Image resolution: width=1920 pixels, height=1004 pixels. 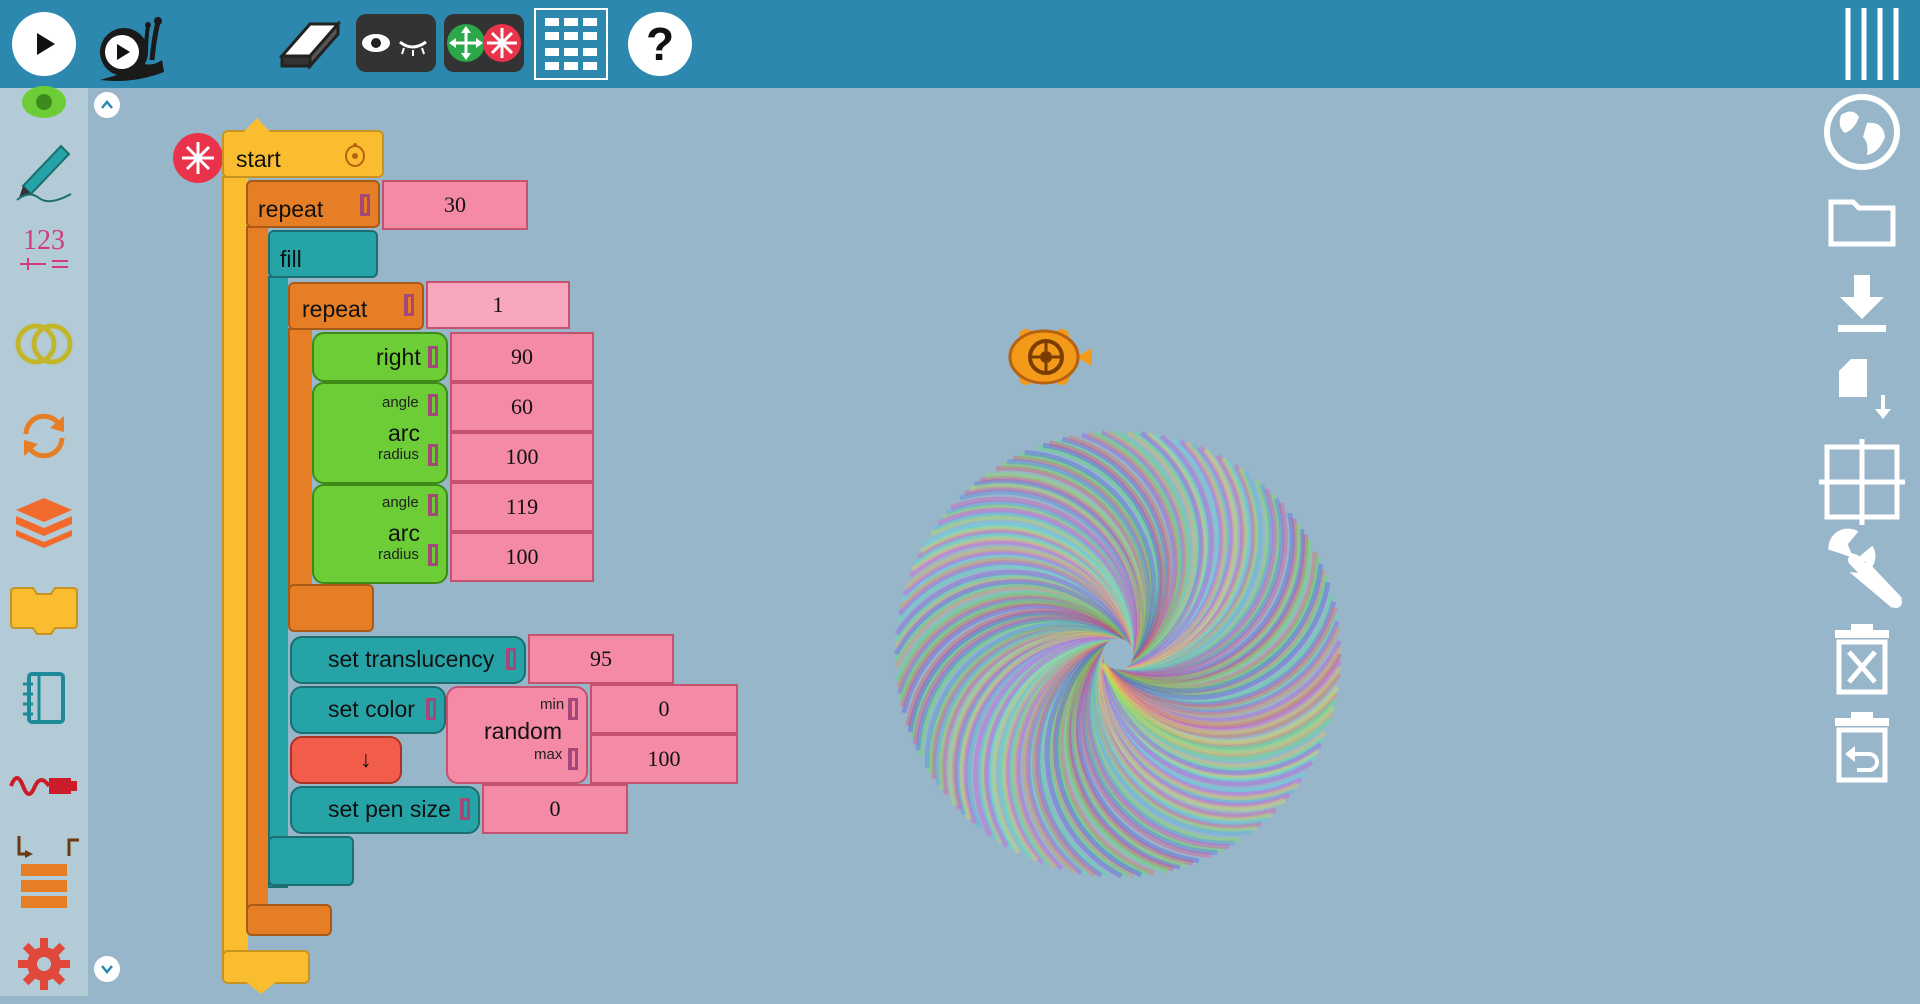 I want to click on arc-angle-connector, so click(x=433, y=405).